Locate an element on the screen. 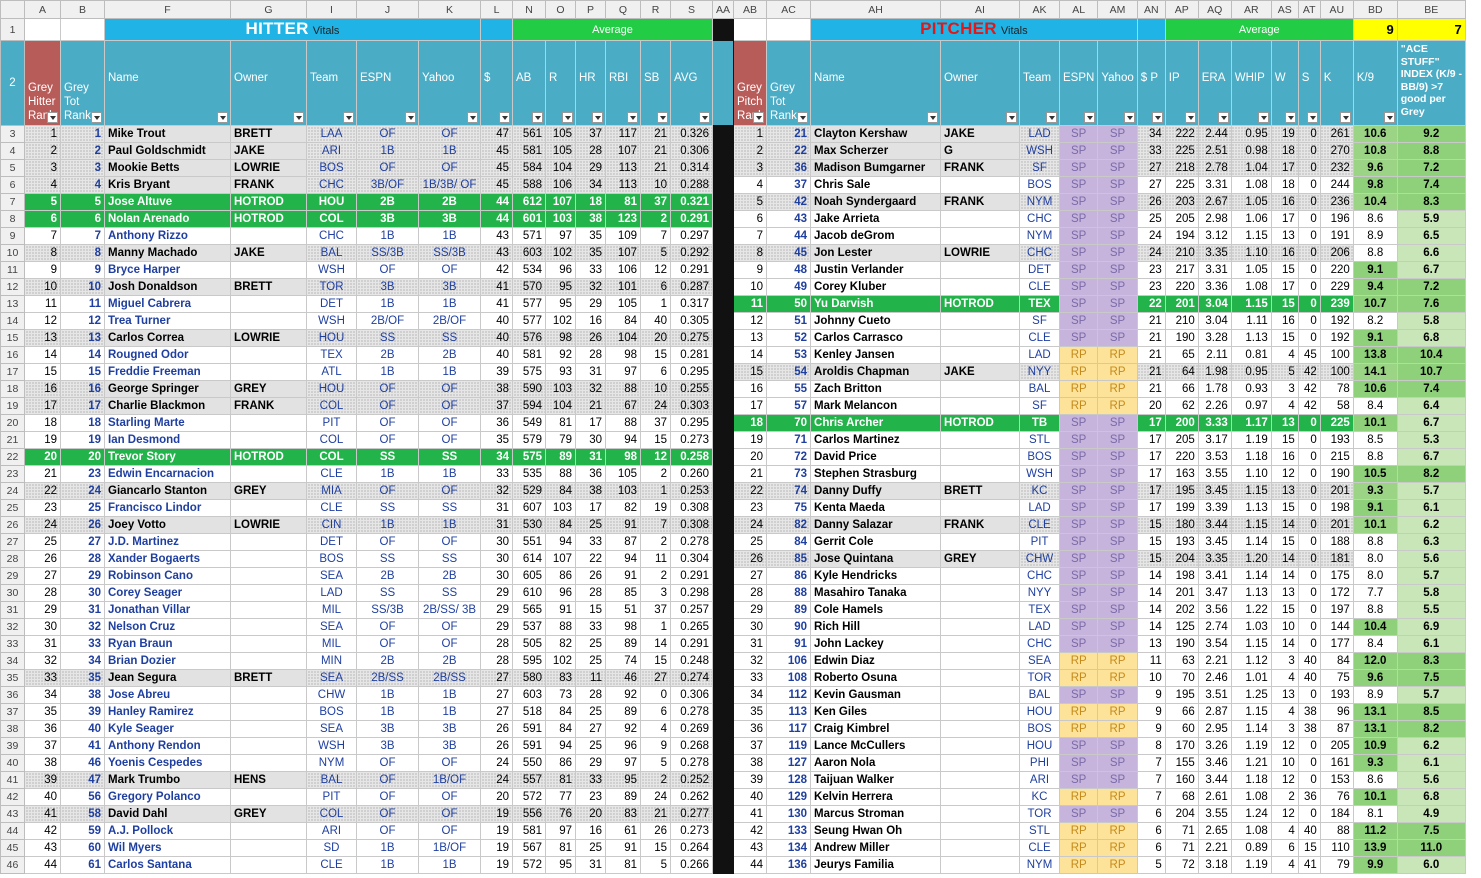 The width and height of the screenshot is (1481, 878). stolen-bases: 10 is located at coordinates (655, 185).